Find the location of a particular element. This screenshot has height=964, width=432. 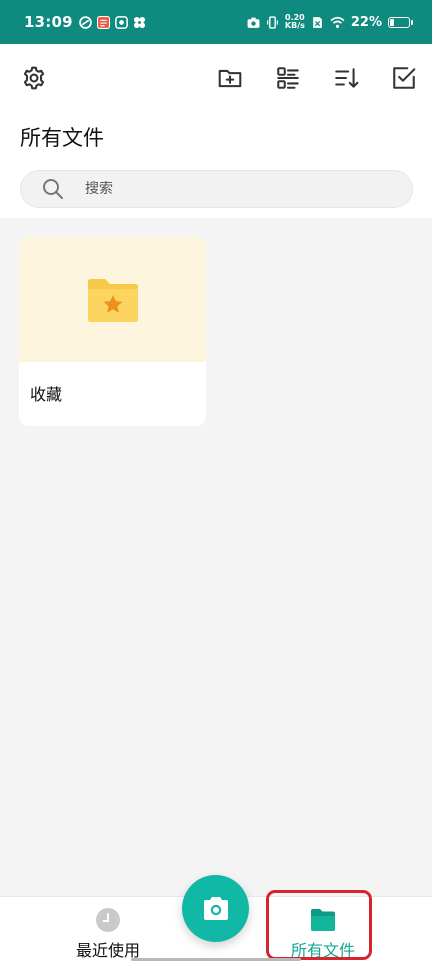

wifi-icon is located at coordinates (337, 22).